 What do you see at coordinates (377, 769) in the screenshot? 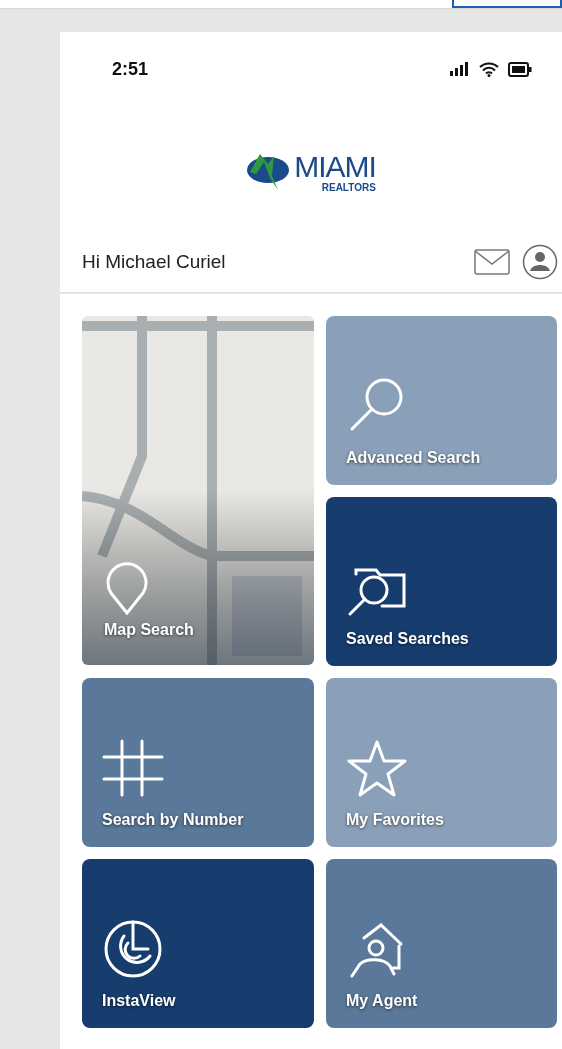
I see `star-icon` at bounding box center [377, 769].